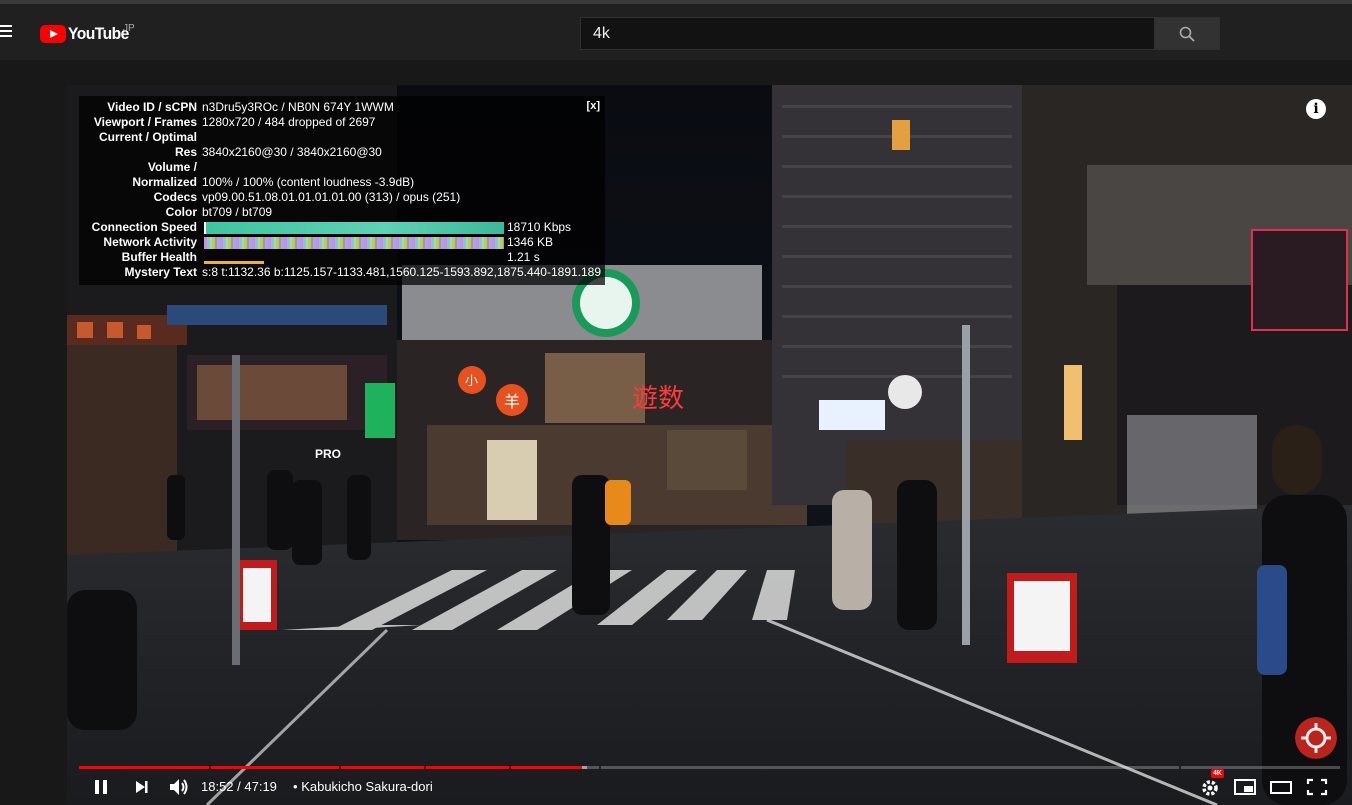 The height and width of the screenshot is (805, 1352). What do you see at coordinates (342, 167) in the screenshot?
I see `stats-row-volume: Volume /` at bounding box center [342, 167].